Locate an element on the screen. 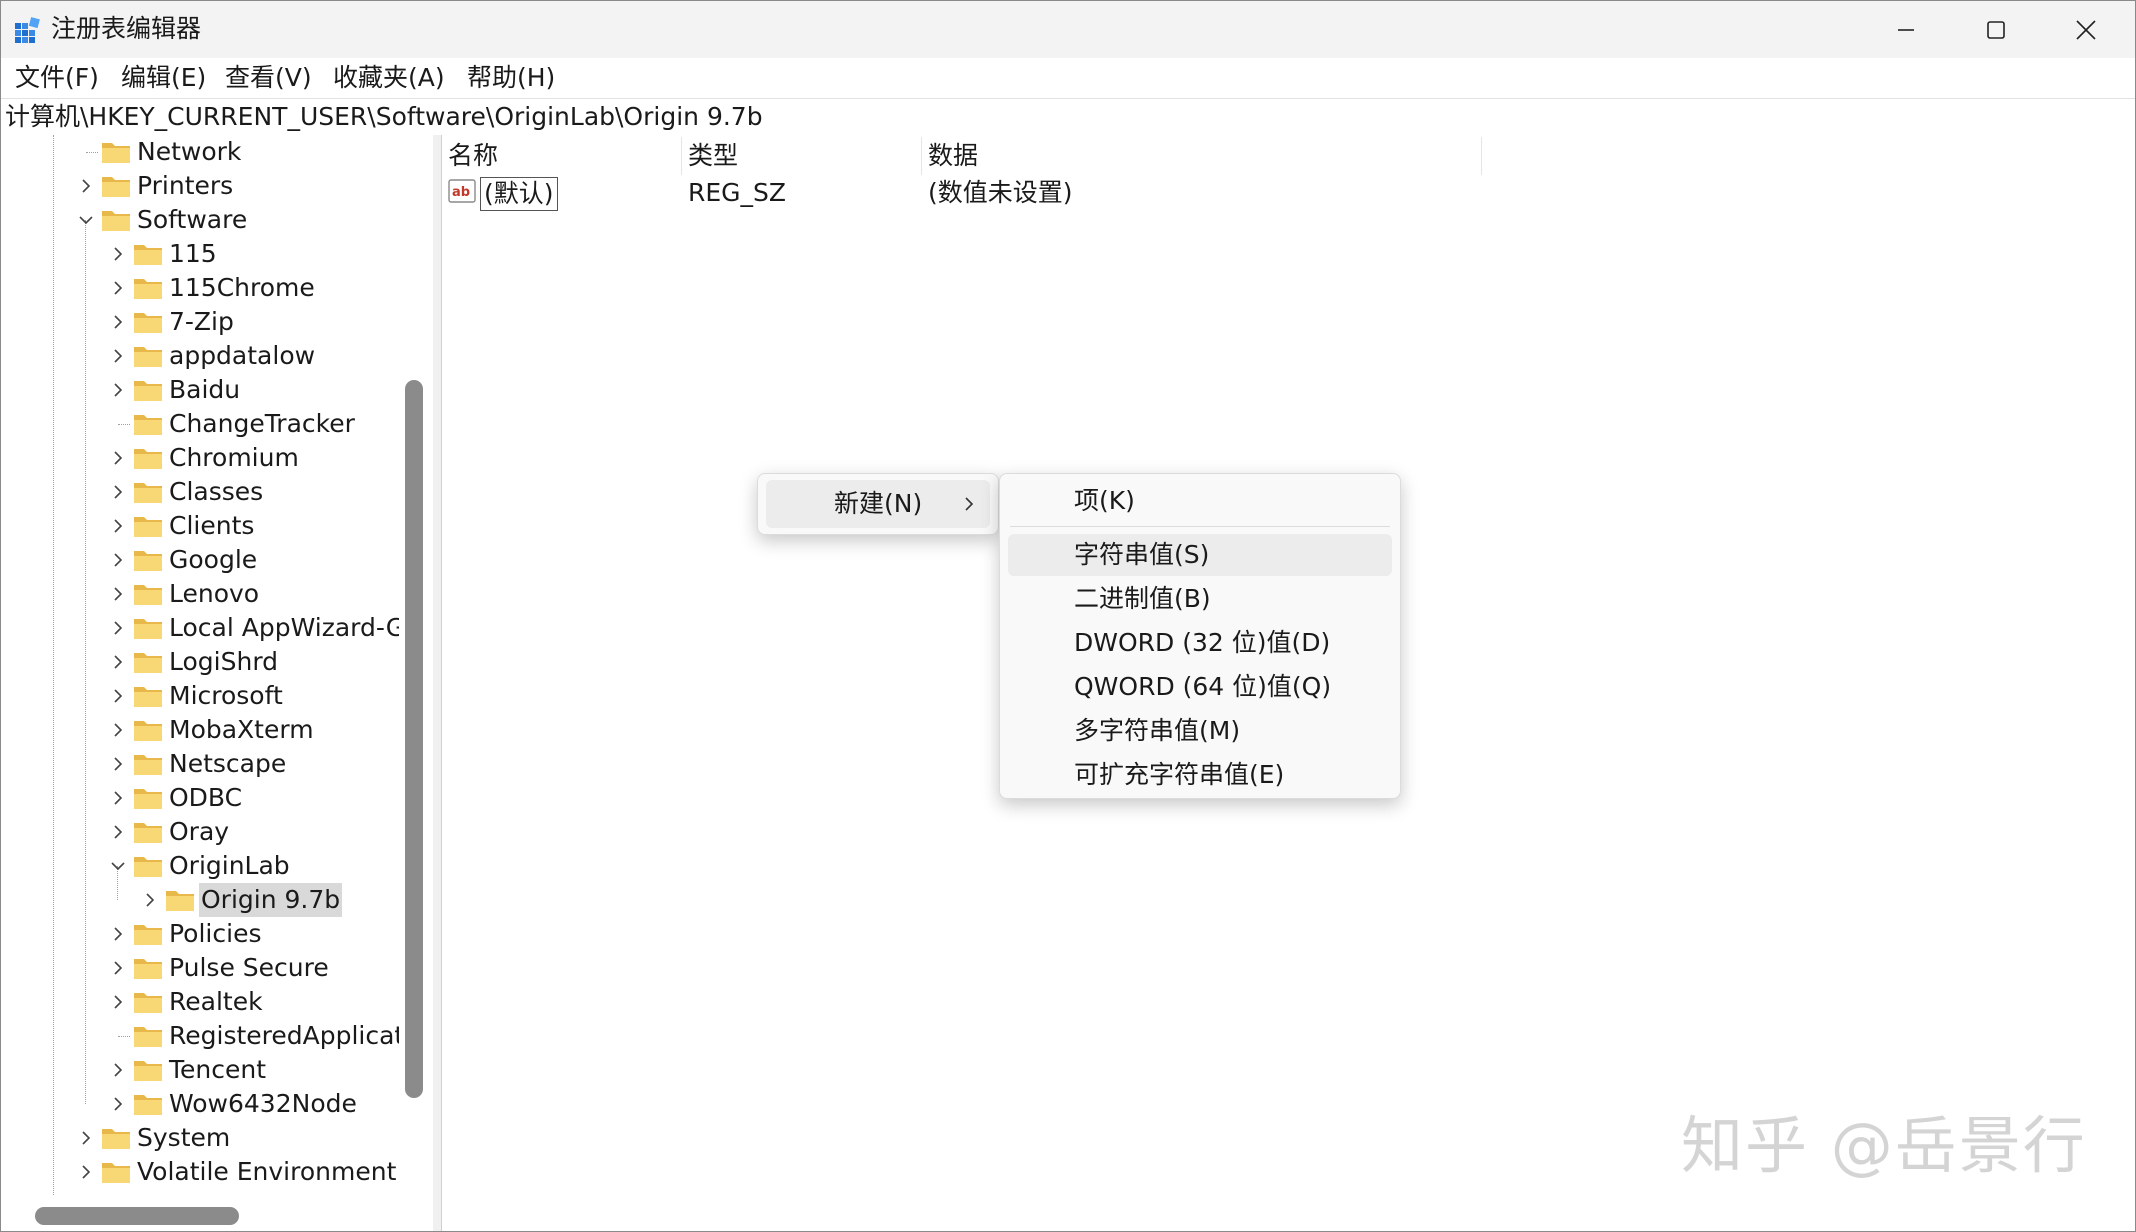 This screenshot has width=2136, height=1232. menu-help: 帮助(H) is located at coordinates (511, 78).